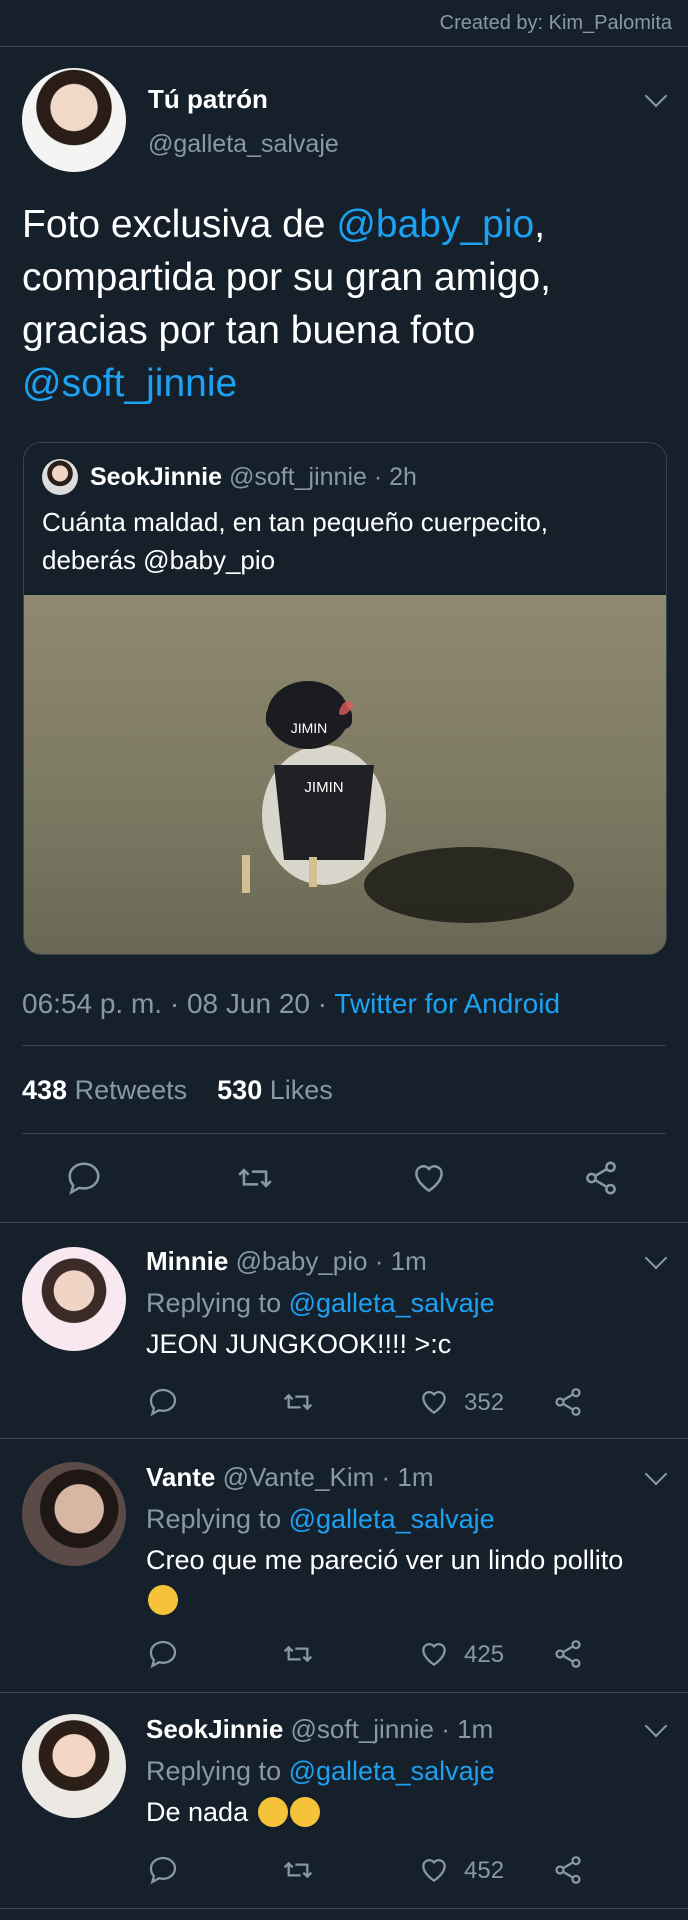 Image resolution: width=688 pixels, height=1920 pixels. Describe the element at coordinates (44, 1090) in the screenshot. I see `retweet-count: 438` at that location.